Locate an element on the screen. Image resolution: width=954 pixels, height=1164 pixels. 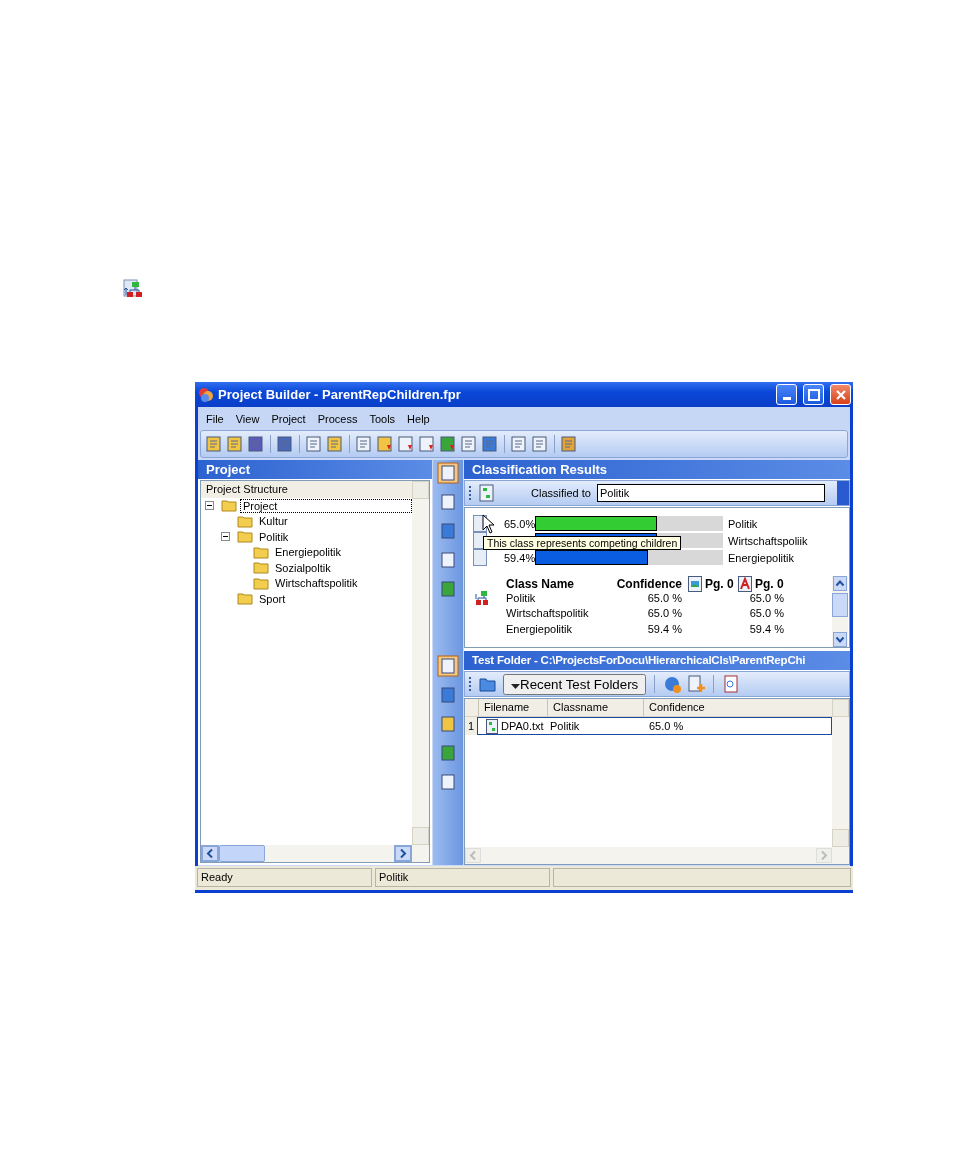
scroll-right-icon is located at coordinates (403, 853).